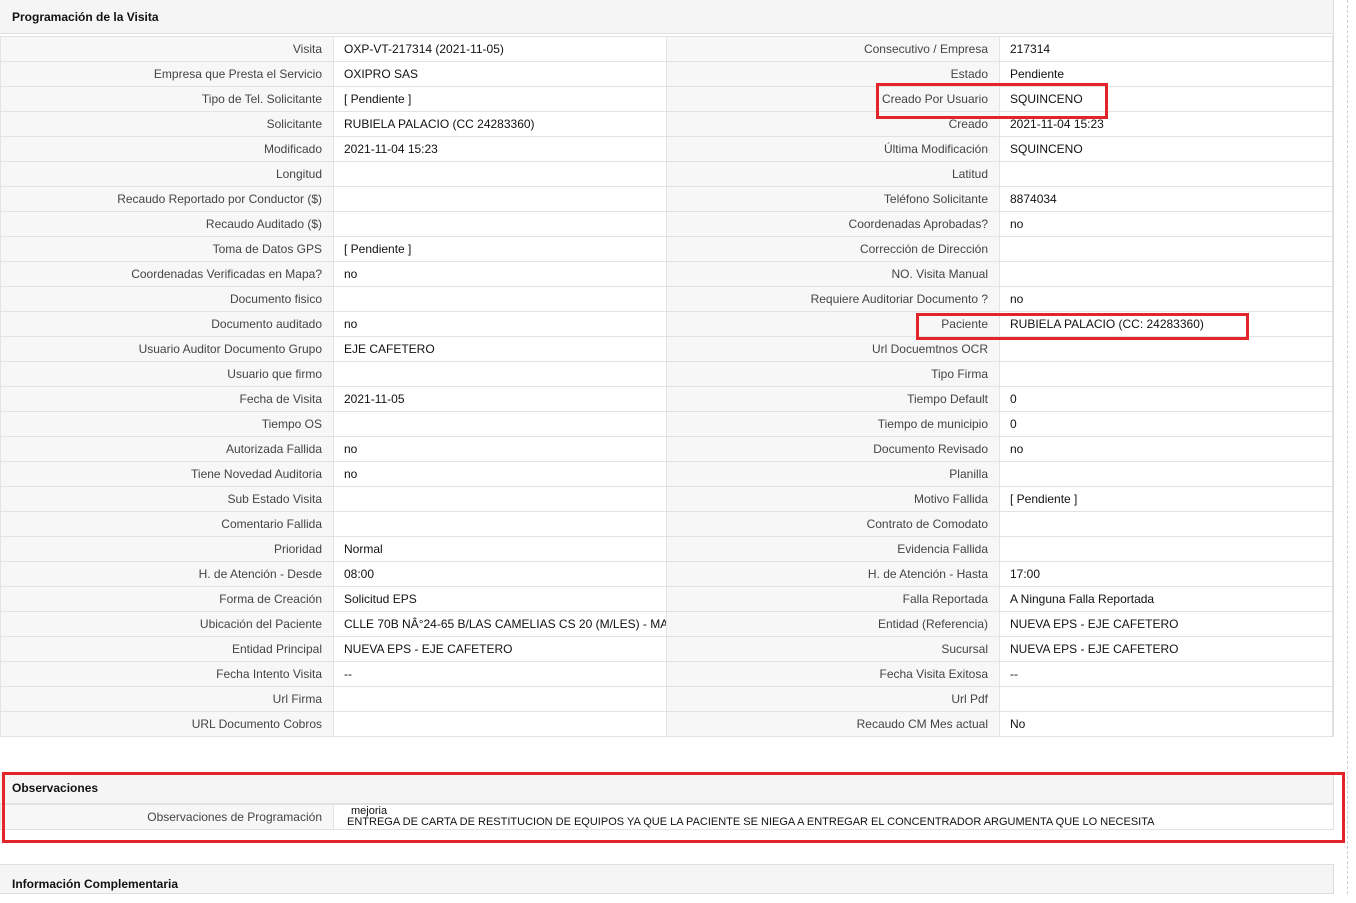  I want to click on field-value: Normal, so click(500, 549).